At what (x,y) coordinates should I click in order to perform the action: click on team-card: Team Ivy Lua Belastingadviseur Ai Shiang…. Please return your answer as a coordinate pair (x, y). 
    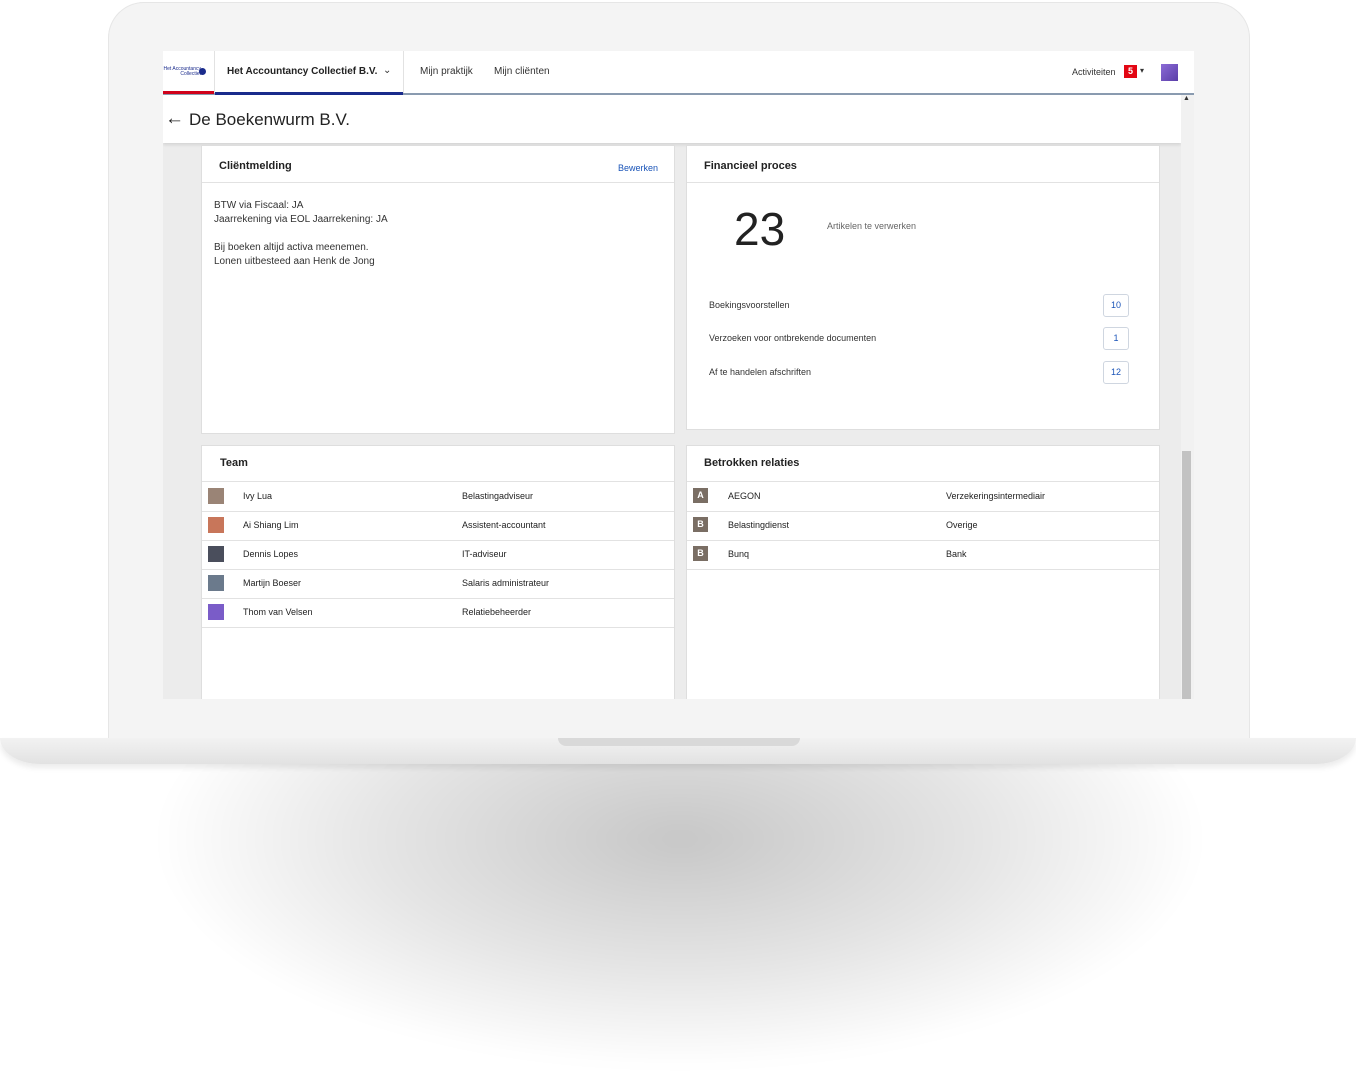
    Looking at the image, I should click on (438, 572).